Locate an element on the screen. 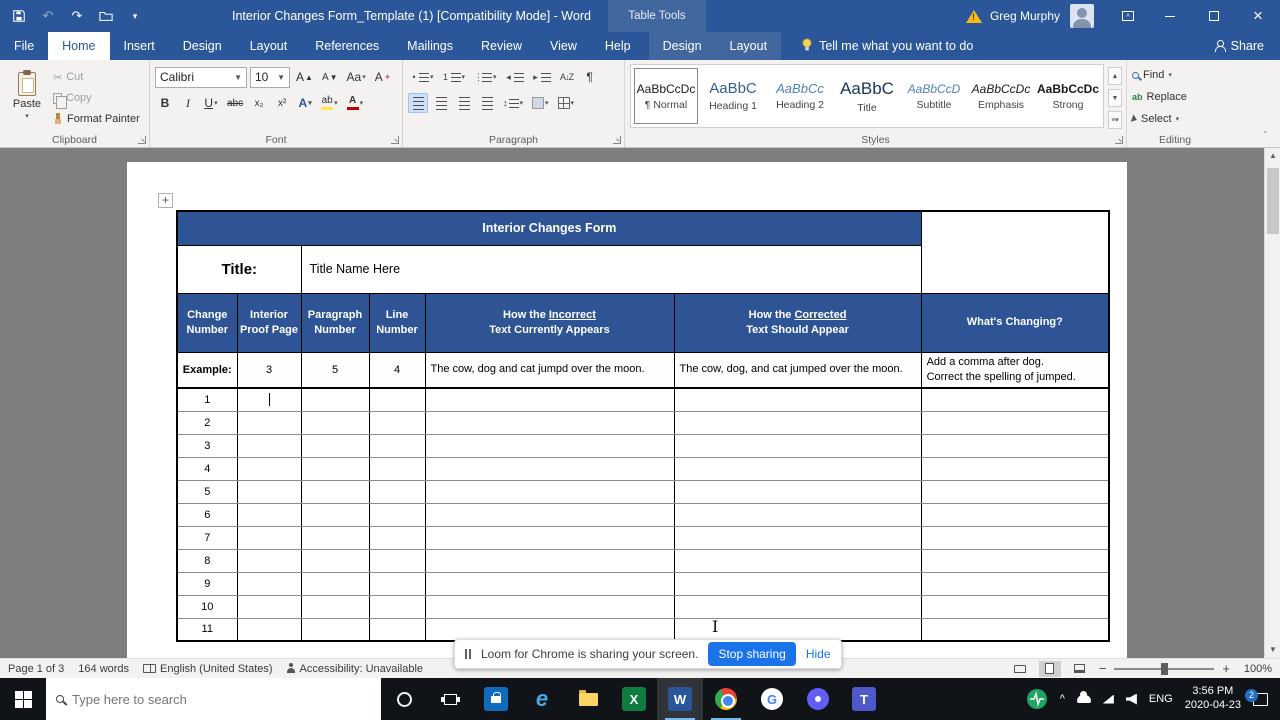 This screenshot has width=1280, height=720. cortana-button is located at coordinates (404, 699).